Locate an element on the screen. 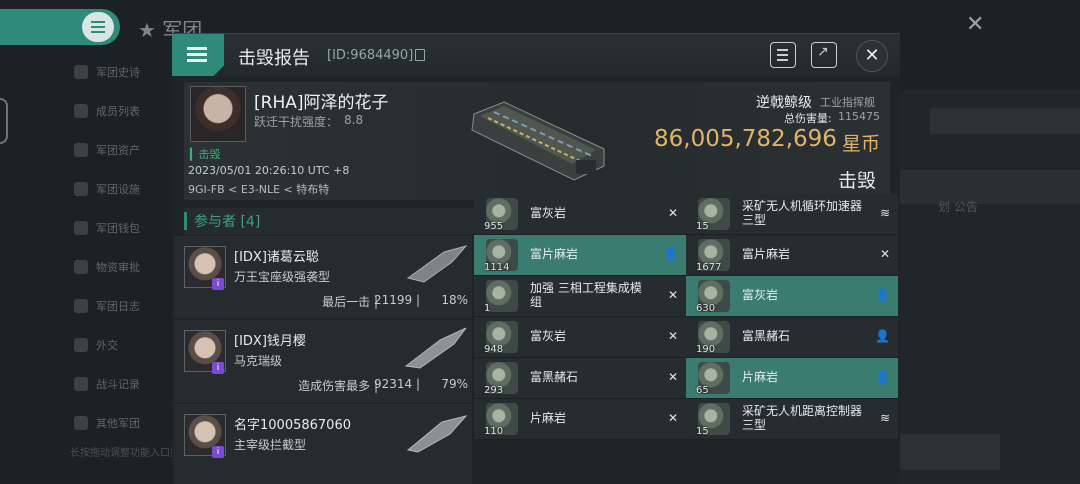 This screenshot has width=1080, height=484. item-name: 富黑赭石 is located at coordinates (554, 377).